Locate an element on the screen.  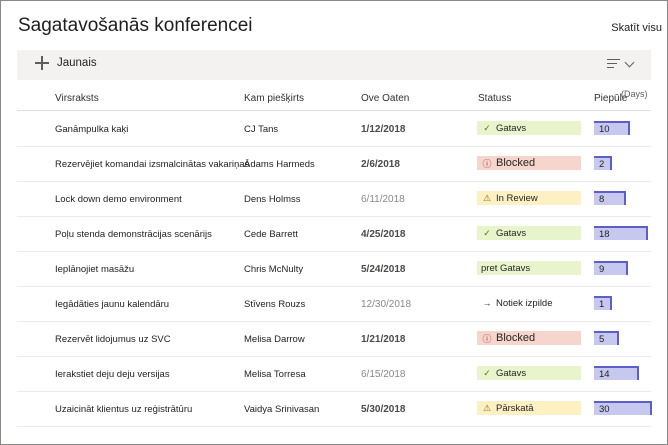
row-title: Ierakstiet deju deju versijas is located at coordinates (112, 374).